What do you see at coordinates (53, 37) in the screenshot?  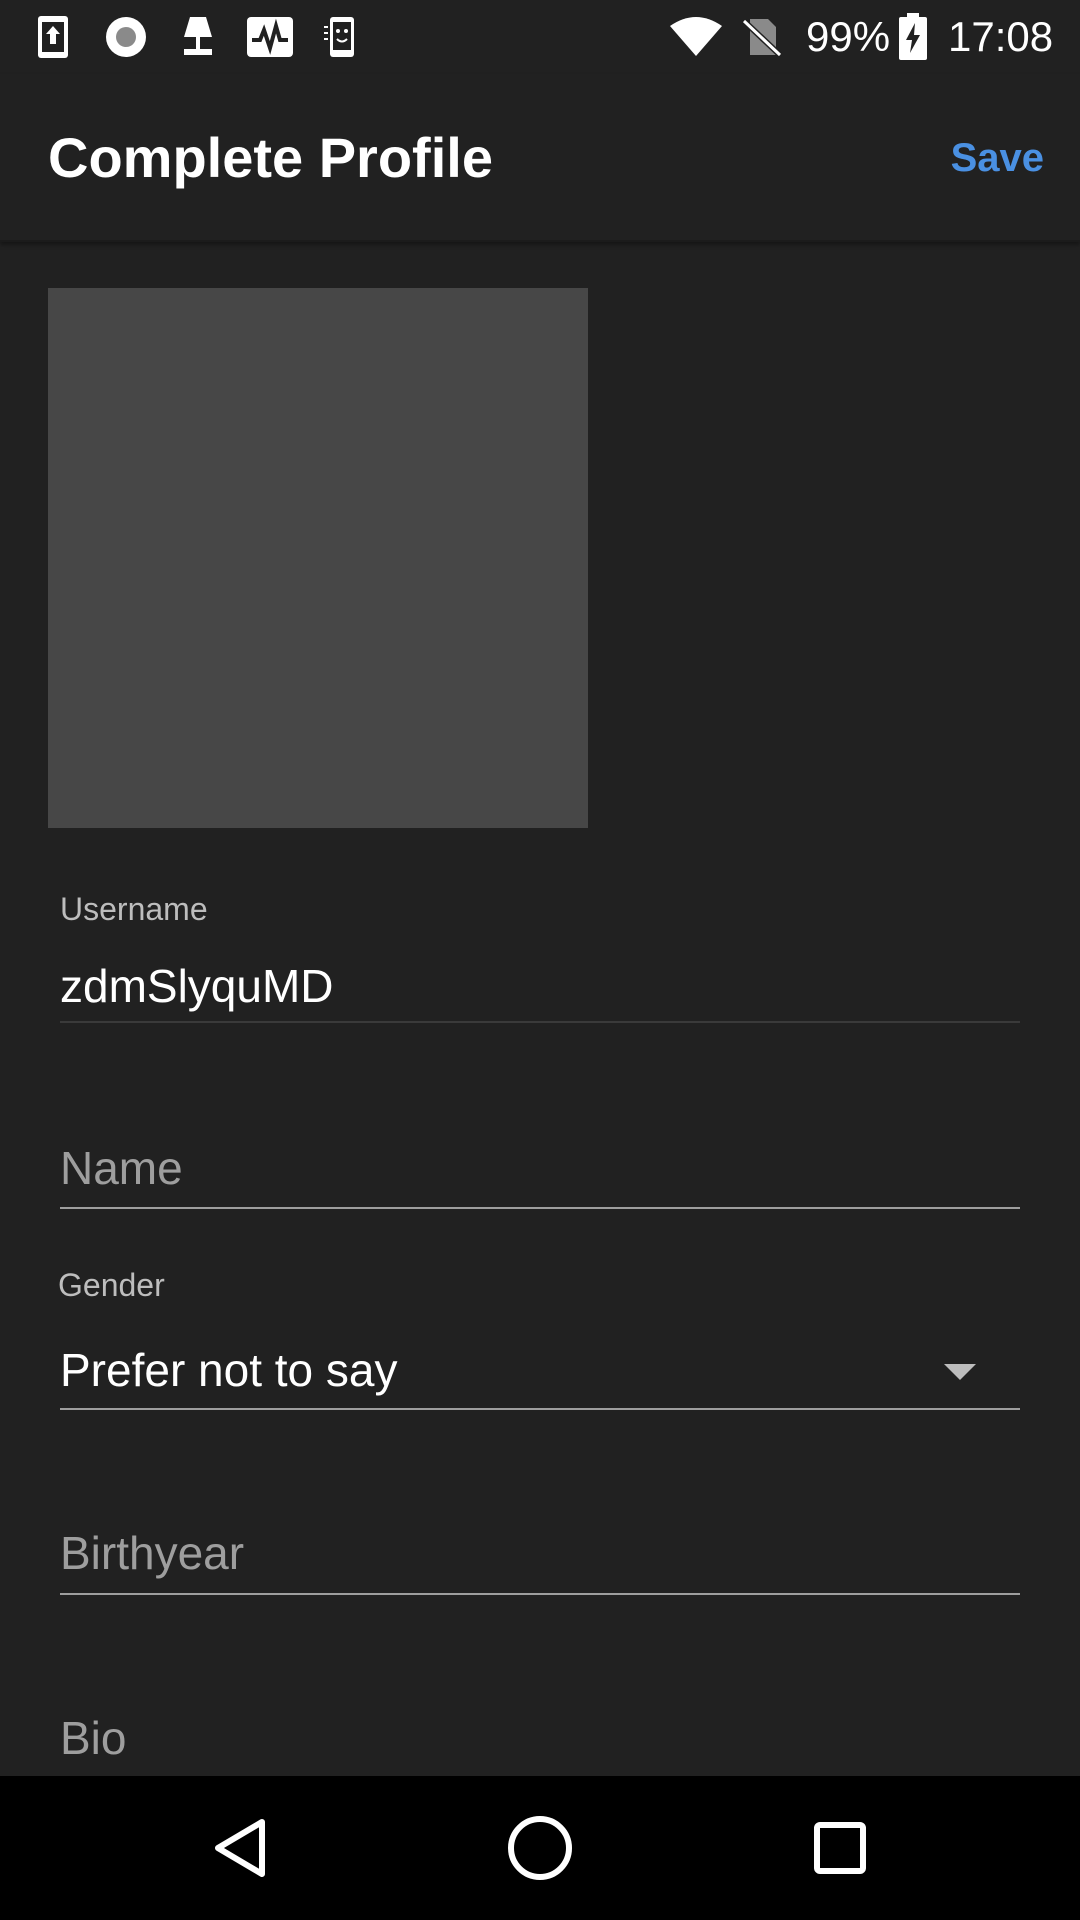 I see `upload-icon` at bounding box center [53, 37].